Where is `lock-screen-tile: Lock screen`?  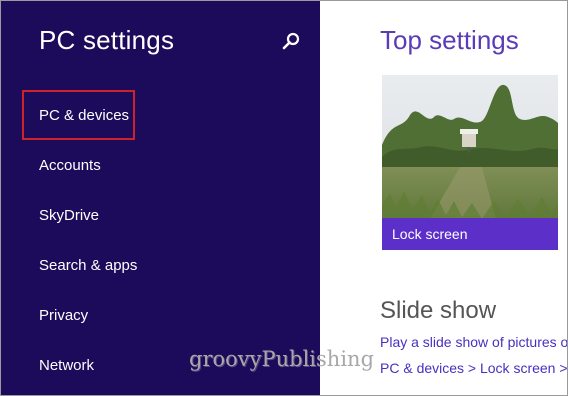
lock-screen-tile: Lock screen is located at coordinates (470, 162).